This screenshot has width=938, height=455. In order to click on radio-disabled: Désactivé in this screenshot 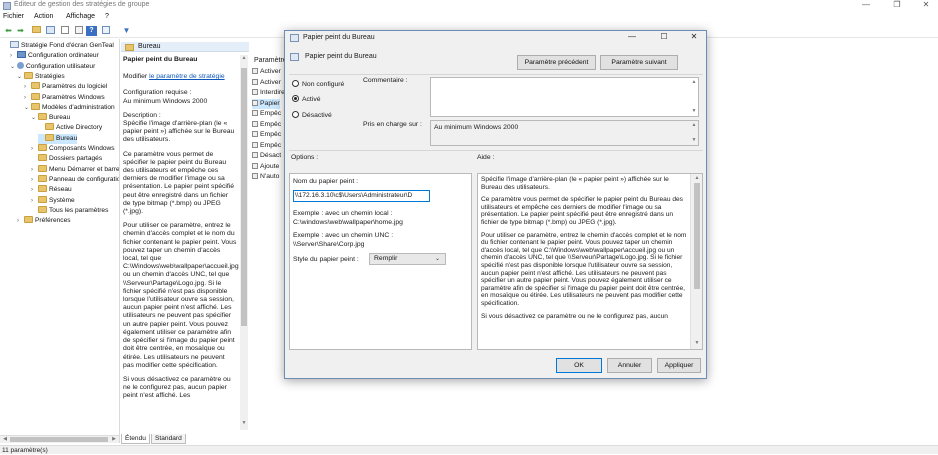, I will do `click(312, 115)`.